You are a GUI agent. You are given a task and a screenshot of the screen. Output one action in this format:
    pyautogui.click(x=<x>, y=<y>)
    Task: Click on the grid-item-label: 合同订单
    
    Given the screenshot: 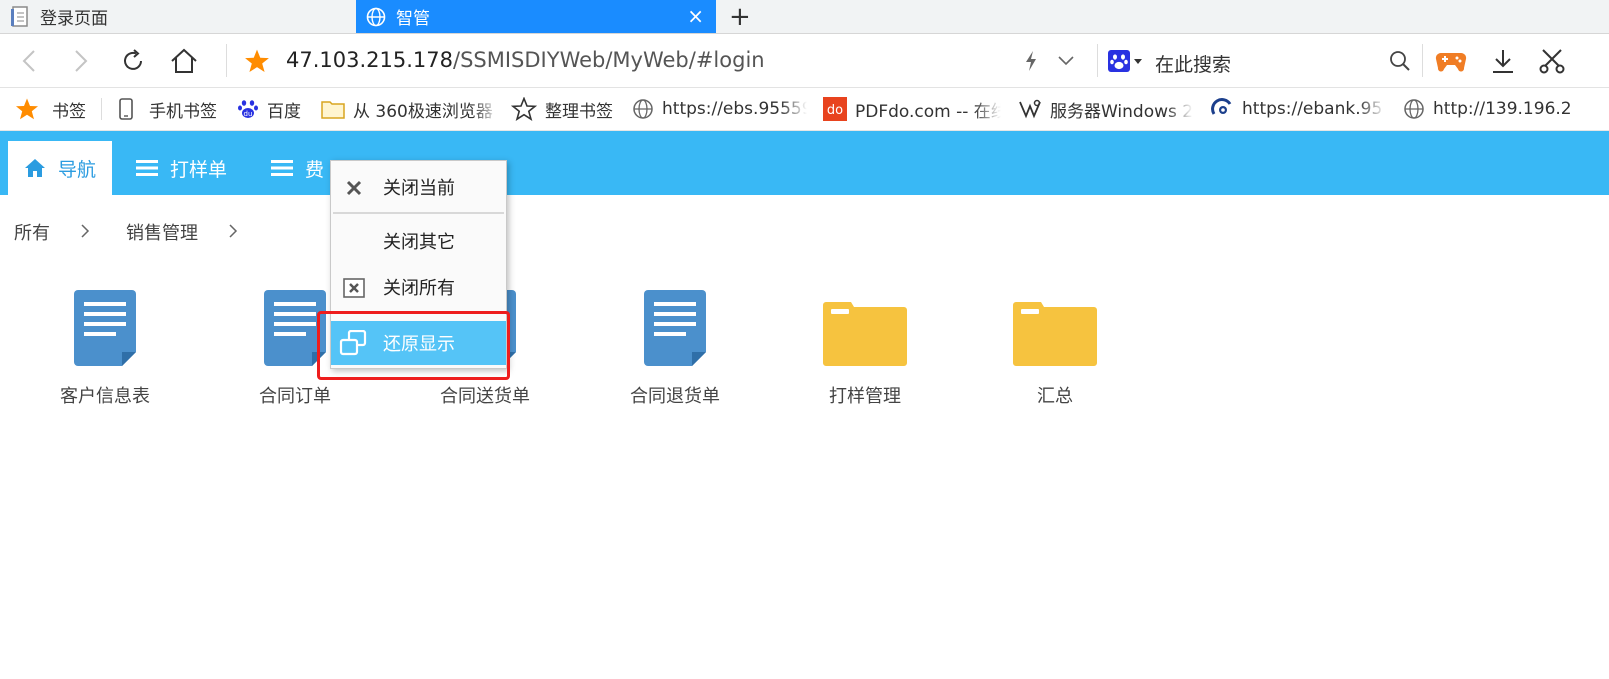 What is the action you would take?
    pyautogui.click(x=295, y=396)
    